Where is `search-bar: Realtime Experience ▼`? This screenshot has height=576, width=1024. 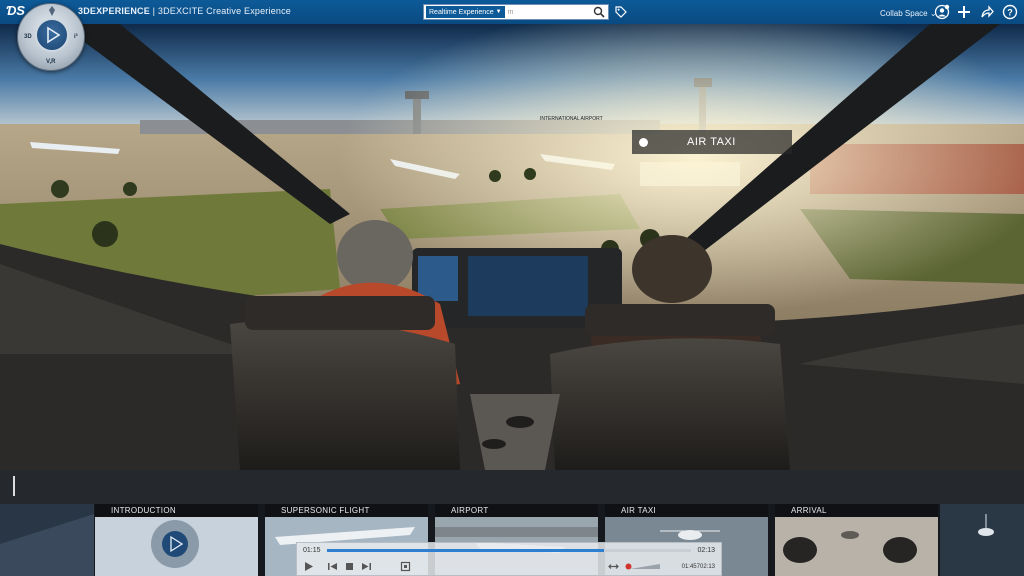 search-bar: Realtime Experience ▼ is located at coordinates (516, 12).